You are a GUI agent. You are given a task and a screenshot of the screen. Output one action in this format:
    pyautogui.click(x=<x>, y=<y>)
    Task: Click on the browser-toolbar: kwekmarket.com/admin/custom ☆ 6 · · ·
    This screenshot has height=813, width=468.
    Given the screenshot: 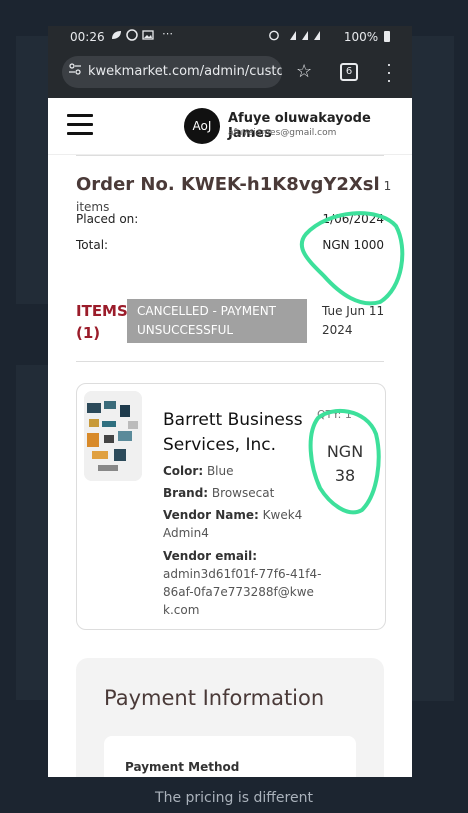 What is the action you would take?
    pyautogui.click(x=230, y=73)
    